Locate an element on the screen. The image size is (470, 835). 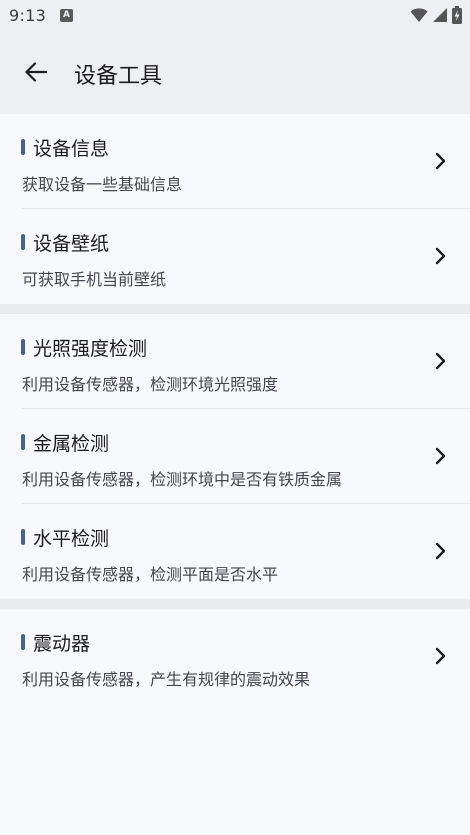
status-icons is located at coordinates (436, 15).